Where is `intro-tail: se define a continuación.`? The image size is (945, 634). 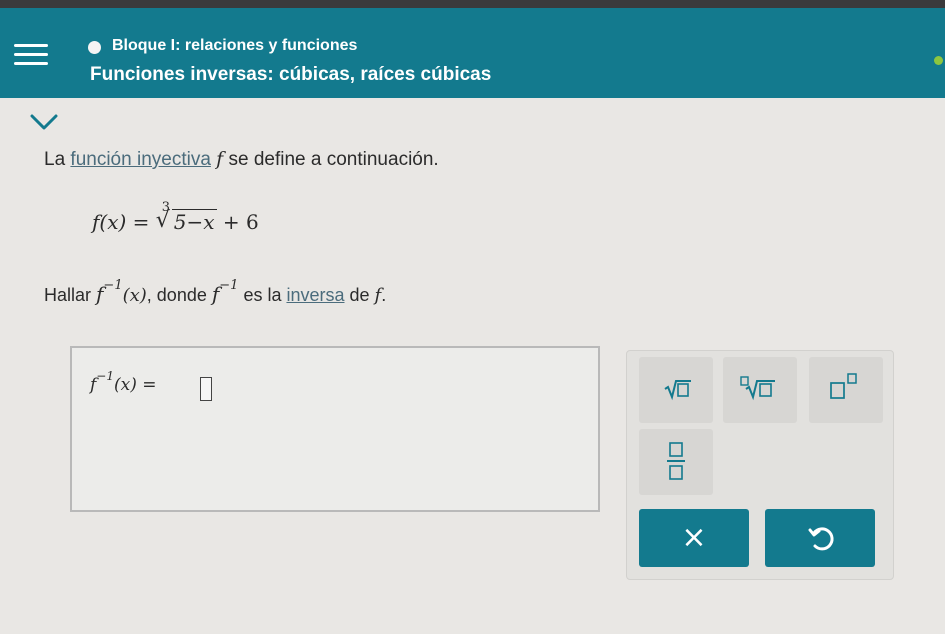 intro-tail: se define a continuación. is located at coordinates (331, 159).